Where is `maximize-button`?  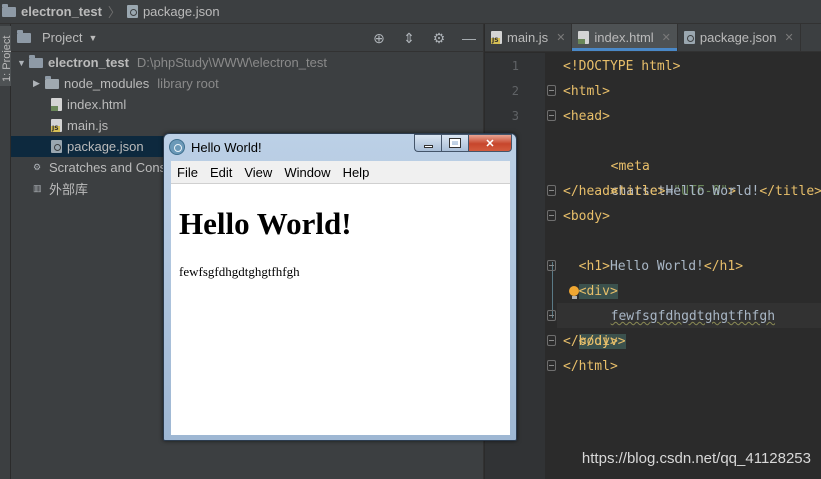
maximize-button is located at coordinates (454, 143).